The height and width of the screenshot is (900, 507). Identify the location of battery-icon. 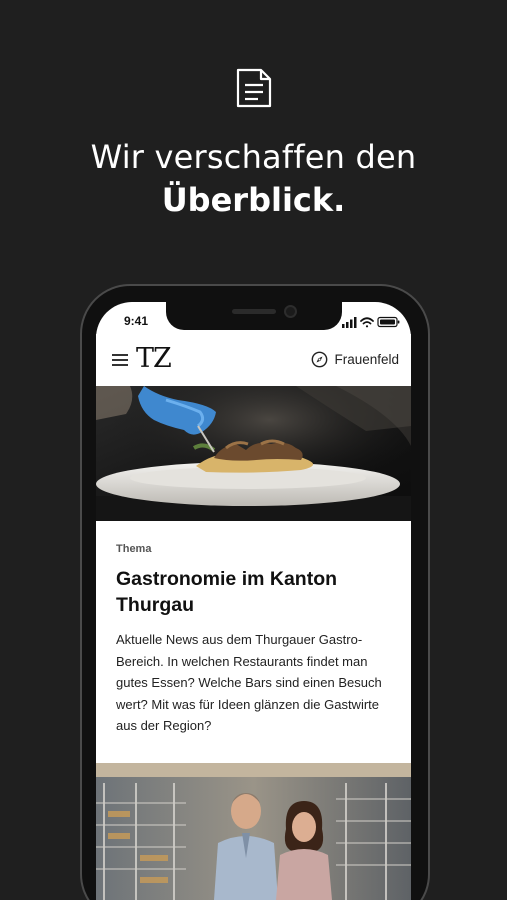
(388, 322).